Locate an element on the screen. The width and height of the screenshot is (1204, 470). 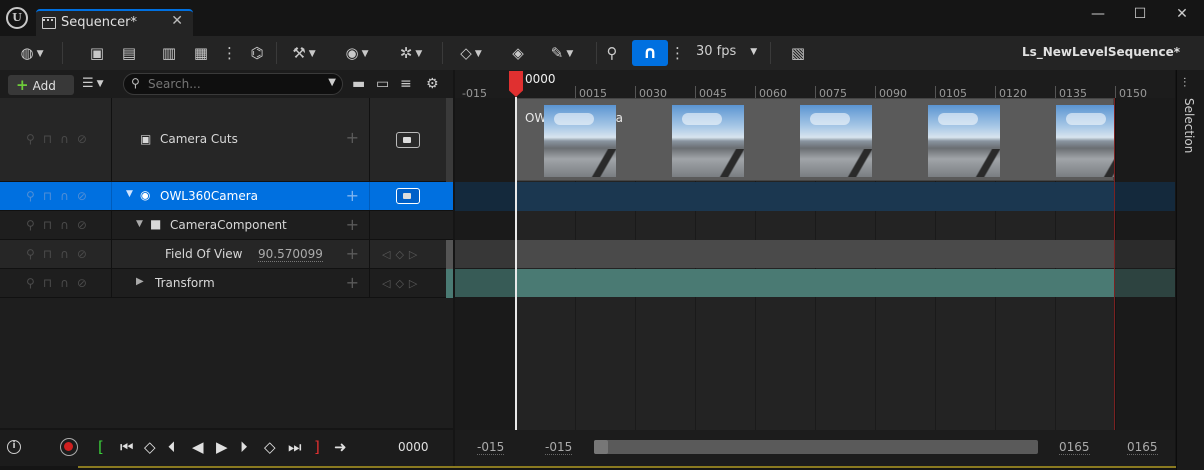
view-icon: ◉ ▼ is located at coordinates (357, 53).